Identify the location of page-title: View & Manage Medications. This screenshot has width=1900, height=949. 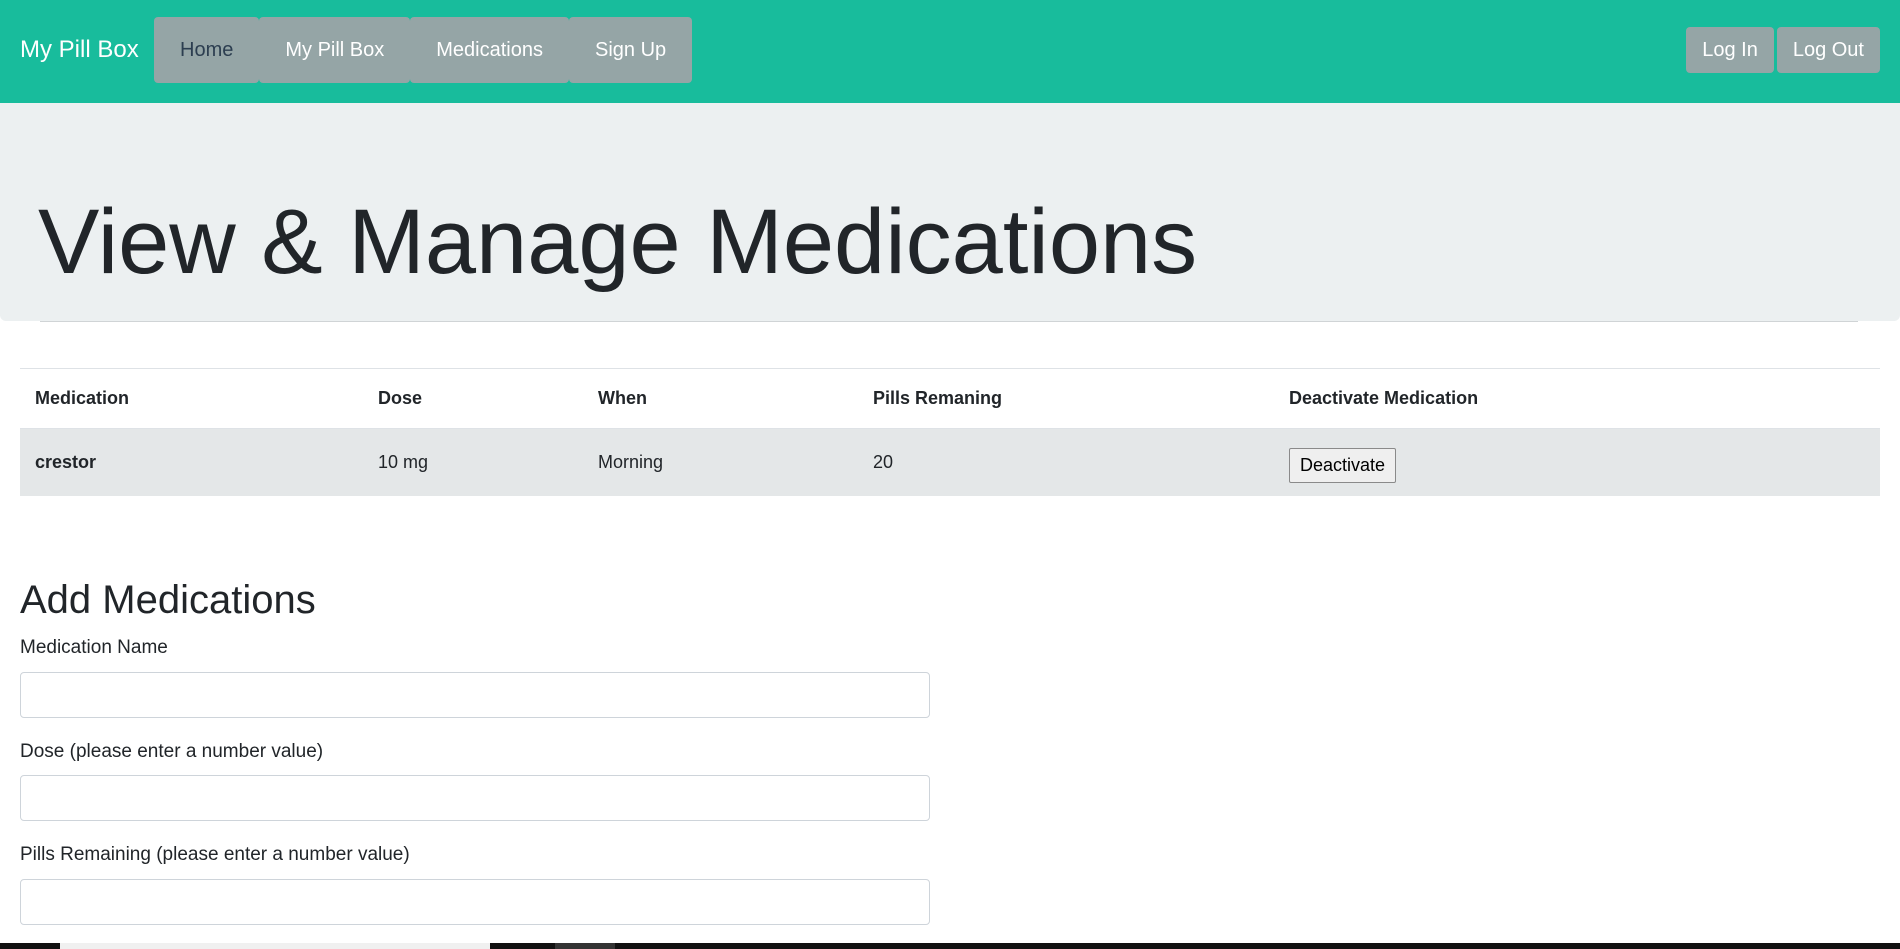
(618, 242).